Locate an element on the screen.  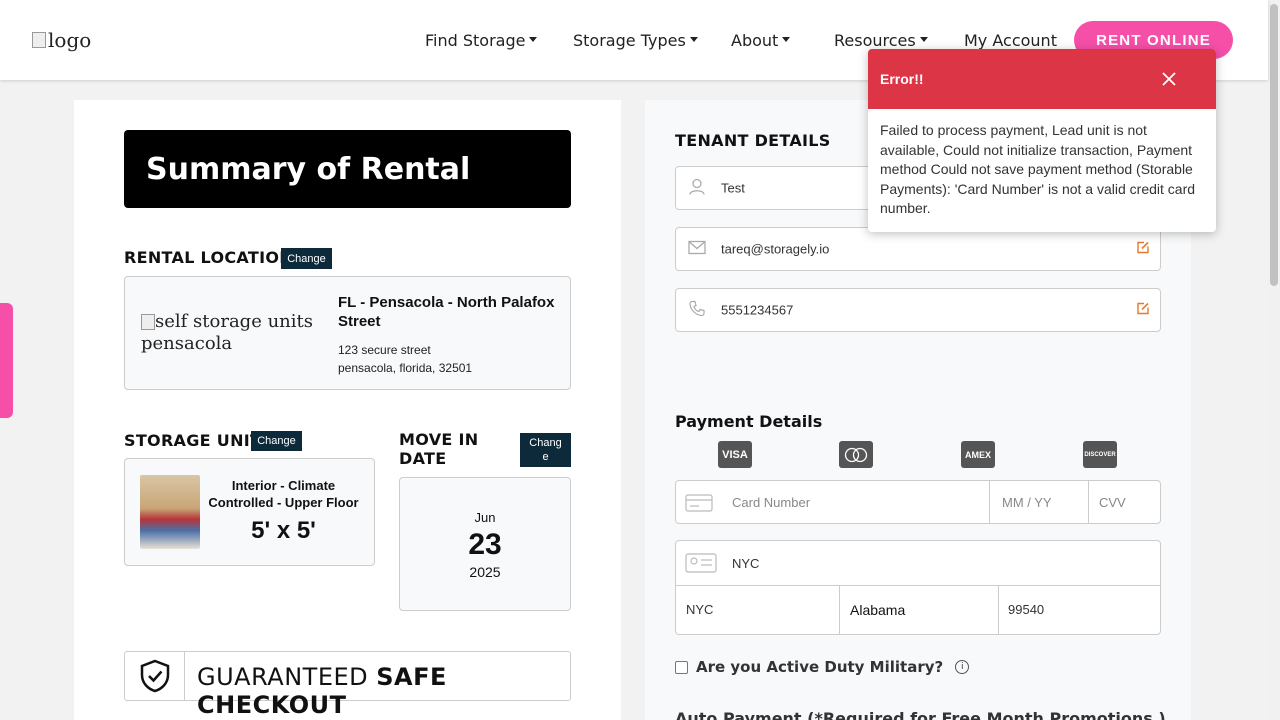
tenant-email-value: tareq@storagely.io is located at coordinates (775, 249).